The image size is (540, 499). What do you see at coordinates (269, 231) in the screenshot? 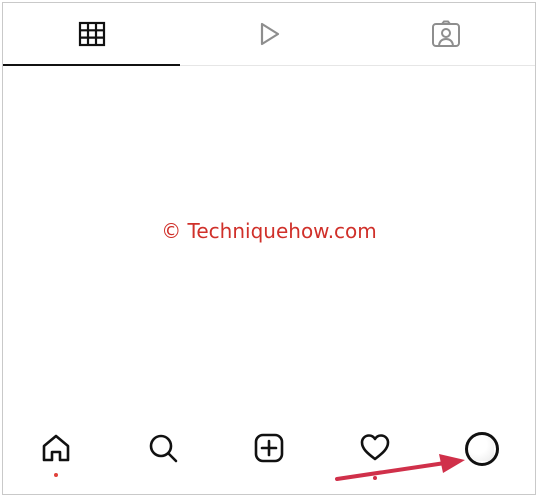
I see `watermark-text: © Techniquehow.com` at bounding box center [269, 231].